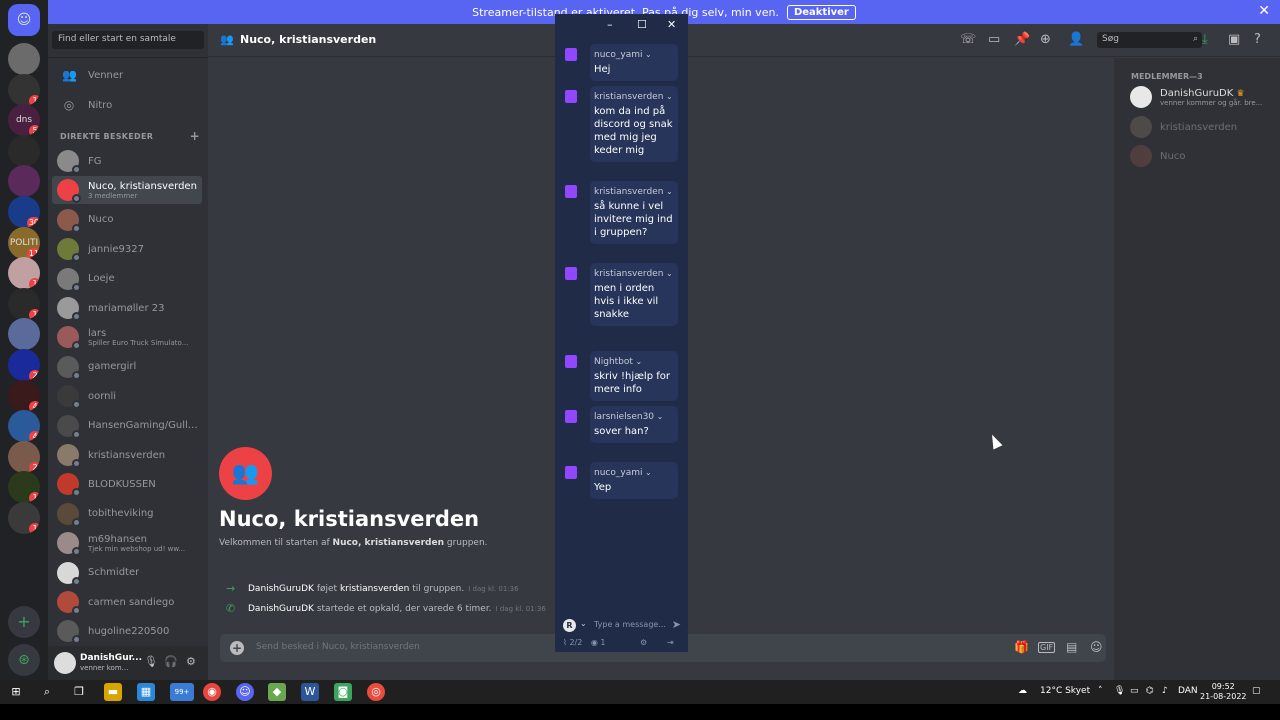  Describe the element at coordinates (113, 692) in the screenshot. I see `file-explorer-icon: ▬` at that location.